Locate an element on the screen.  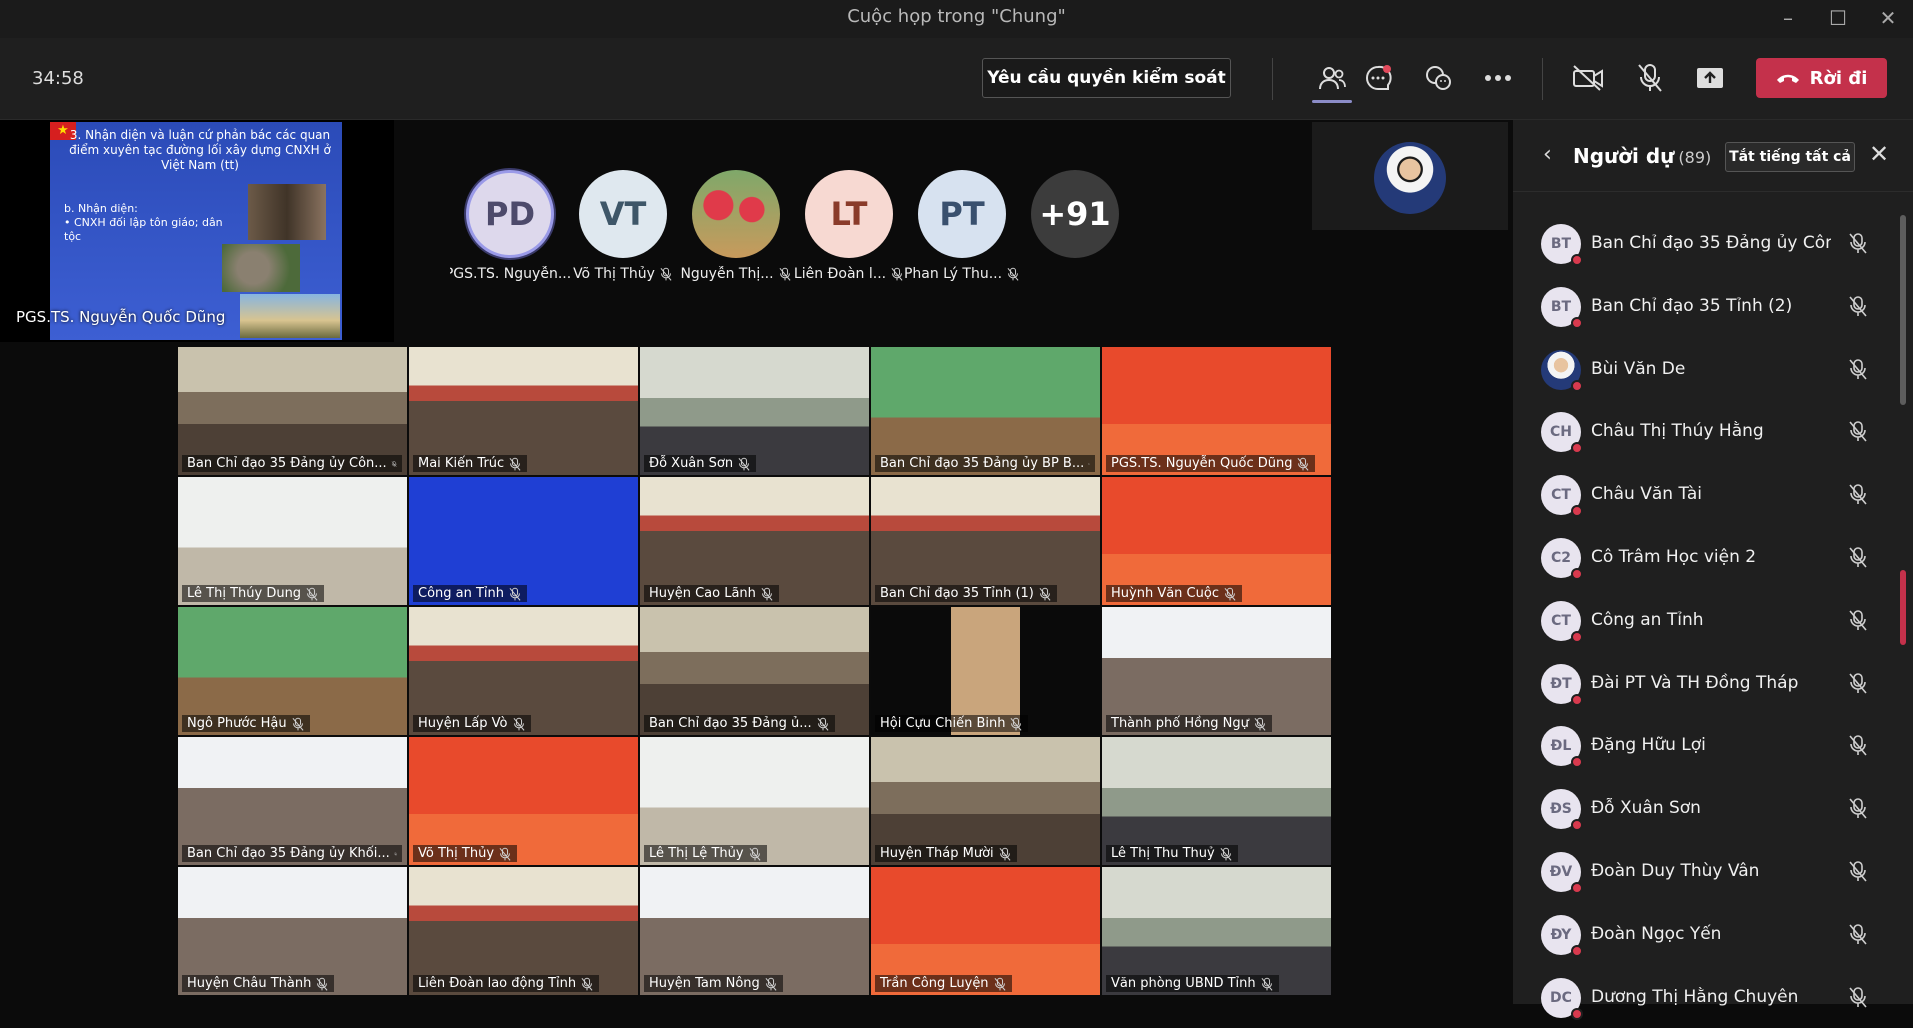
video-tile: PGS.TS. Nguyễn Quốc Dũng is located at coordinates (1216, 411).